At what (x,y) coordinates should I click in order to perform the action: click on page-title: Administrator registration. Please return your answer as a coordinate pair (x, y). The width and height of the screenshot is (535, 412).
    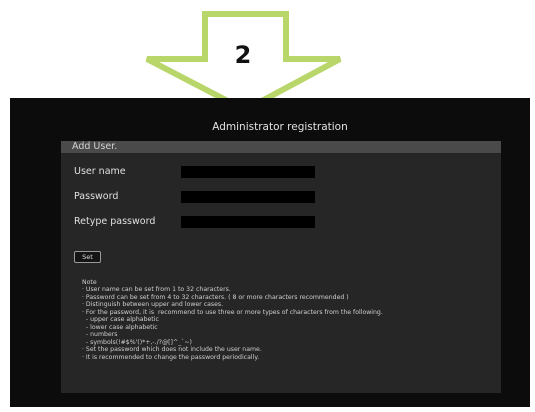
    Looking at the image, I should click on (280, 127).